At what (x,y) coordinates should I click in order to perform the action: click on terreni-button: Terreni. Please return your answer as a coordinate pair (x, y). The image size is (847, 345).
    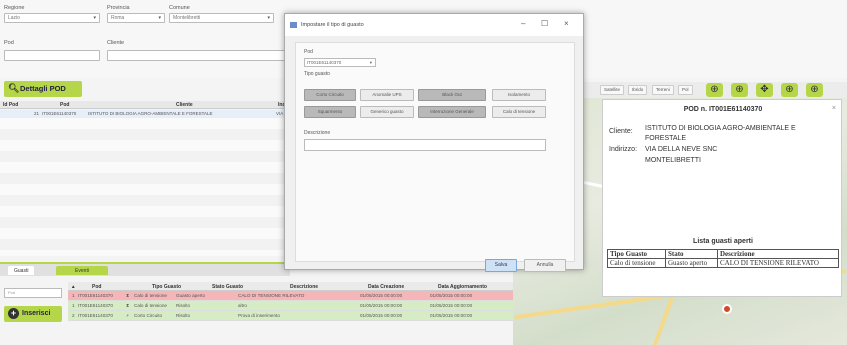
    Looking at the image, I should click on (663, 90).